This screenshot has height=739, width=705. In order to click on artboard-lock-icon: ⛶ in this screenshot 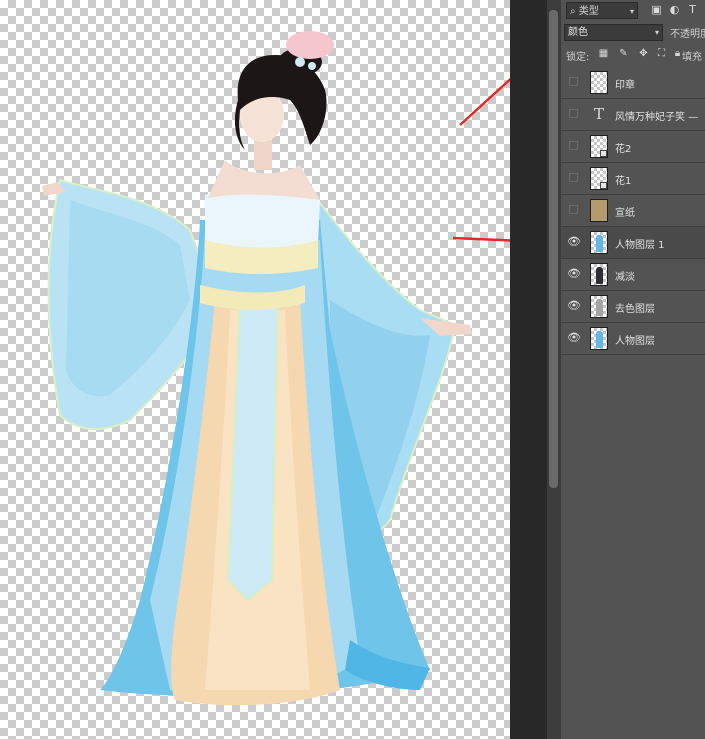, I will do `click(661, 54)`.